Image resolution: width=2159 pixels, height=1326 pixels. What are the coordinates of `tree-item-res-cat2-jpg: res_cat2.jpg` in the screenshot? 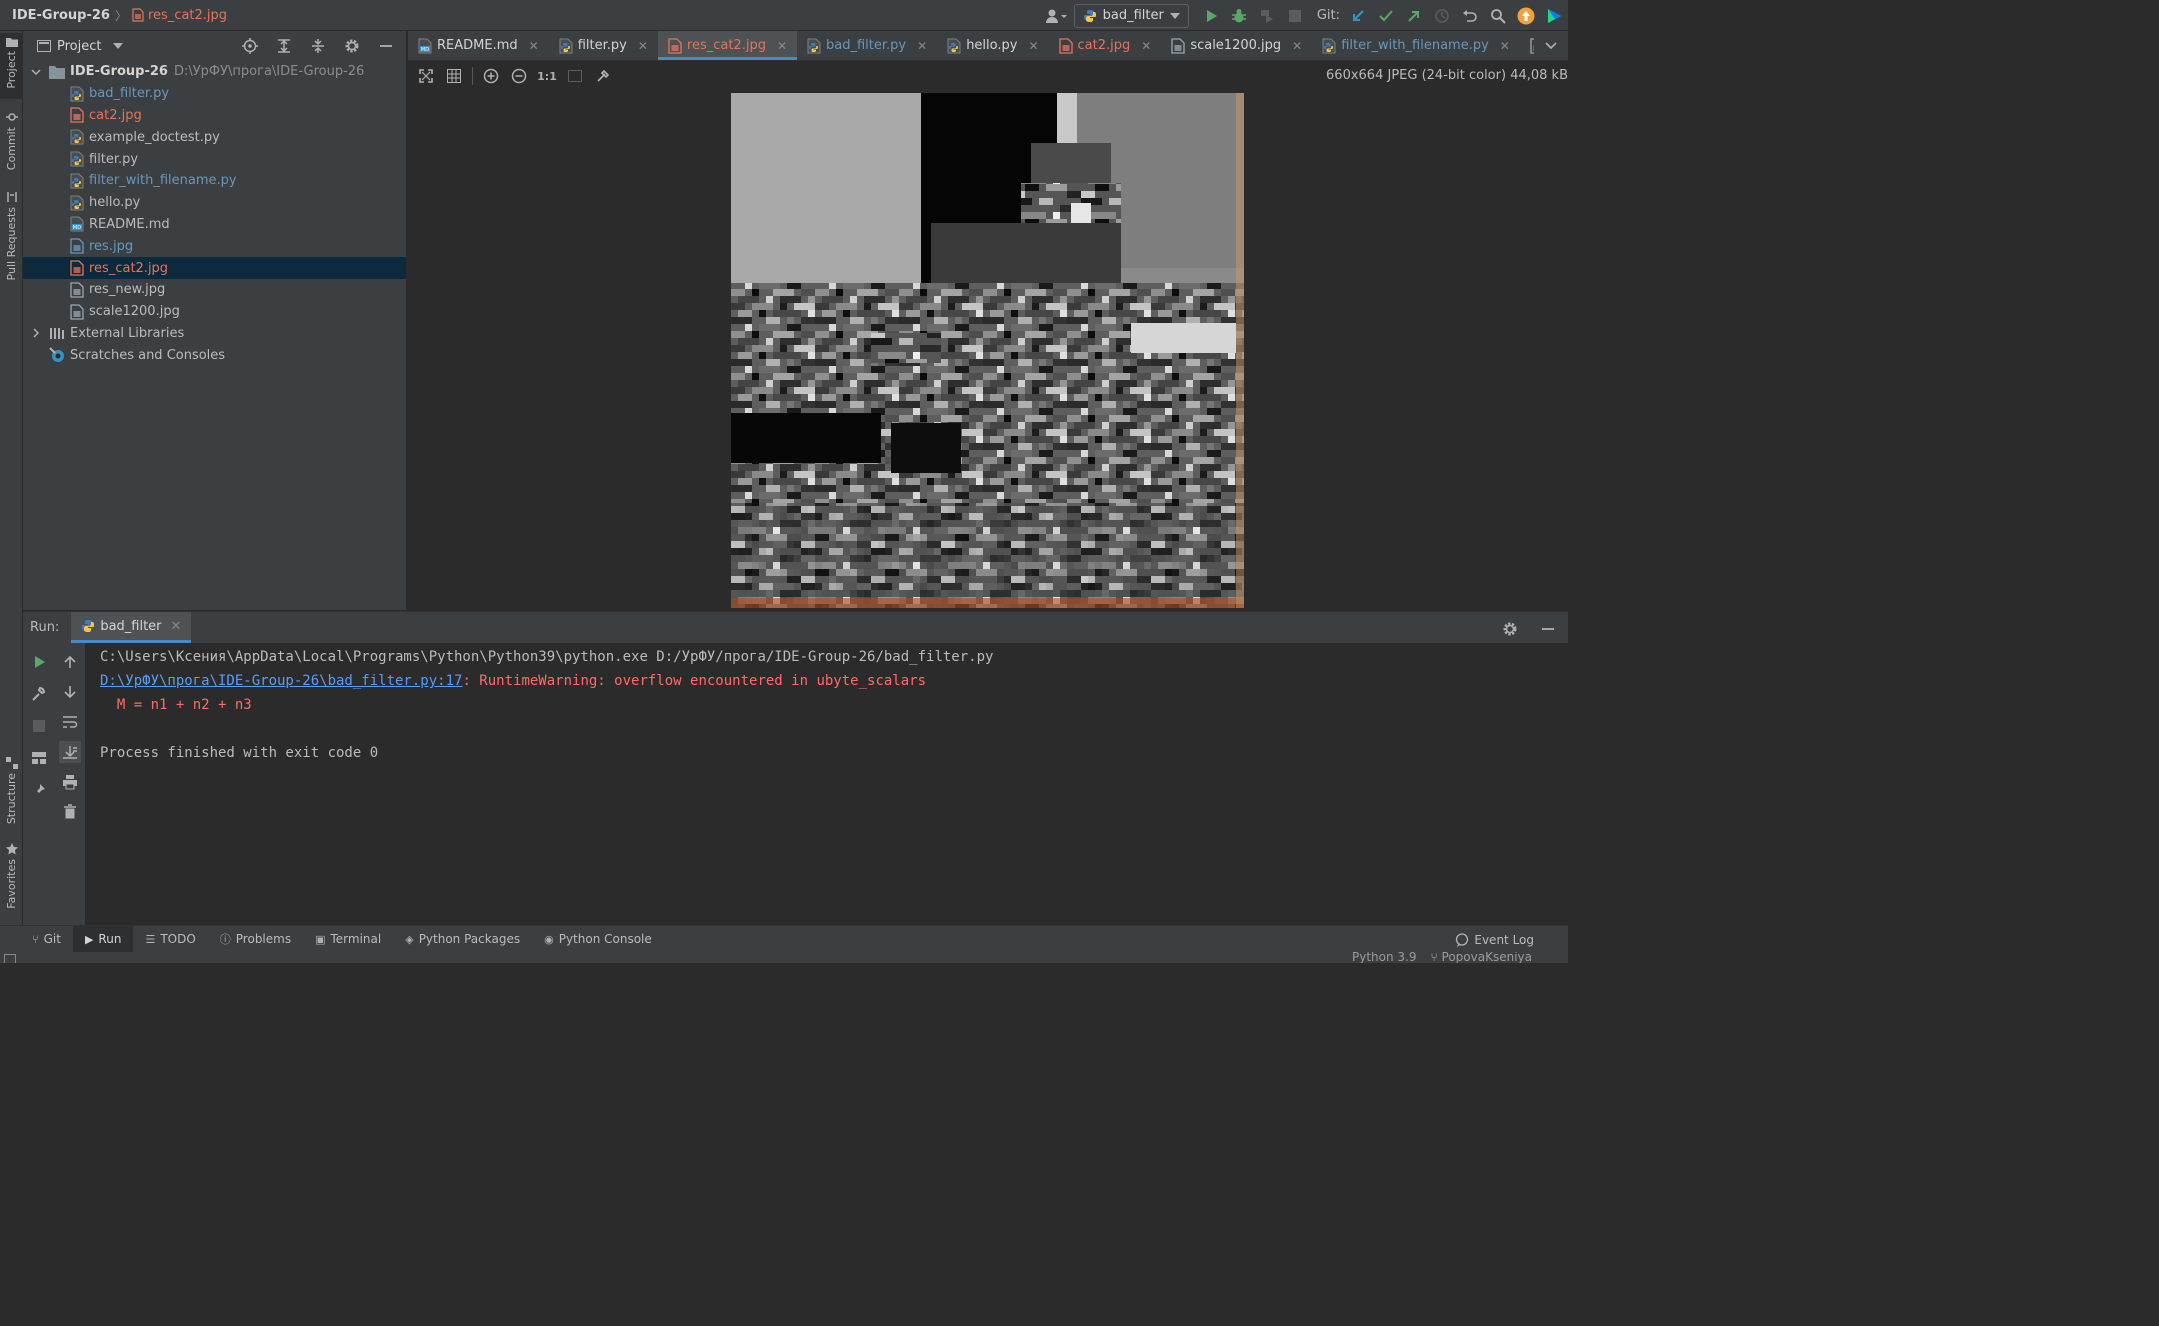 It's located at (214, 268).